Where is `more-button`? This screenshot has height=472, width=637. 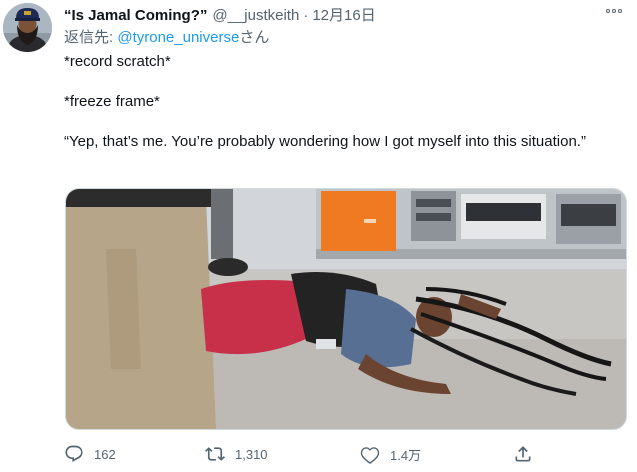 more-button is located at coordinates (614, 11).